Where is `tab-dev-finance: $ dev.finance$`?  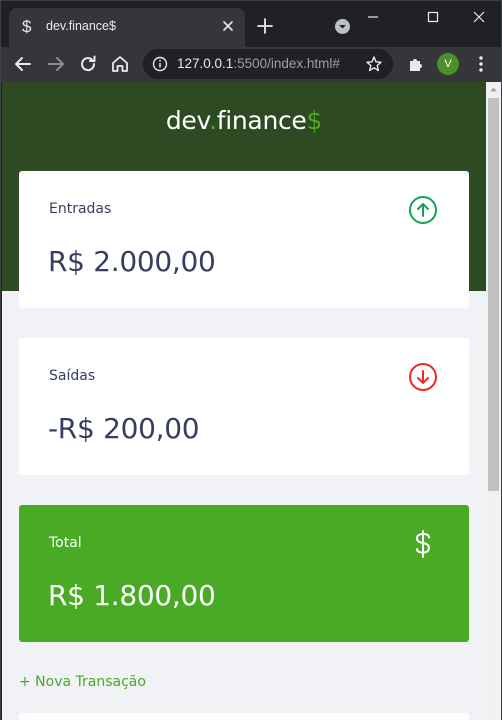 tab-dev-finance: $ dev.finance$ is located at coordinates (127, 27).